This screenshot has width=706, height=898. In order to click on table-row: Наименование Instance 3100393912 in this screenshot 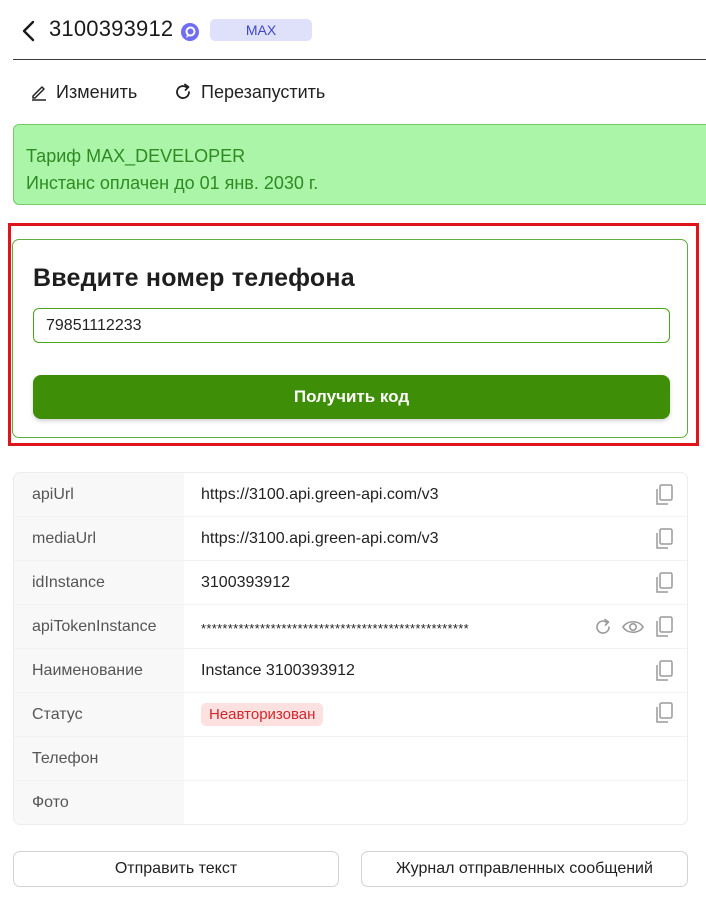, I will do `click(350, 671)`.